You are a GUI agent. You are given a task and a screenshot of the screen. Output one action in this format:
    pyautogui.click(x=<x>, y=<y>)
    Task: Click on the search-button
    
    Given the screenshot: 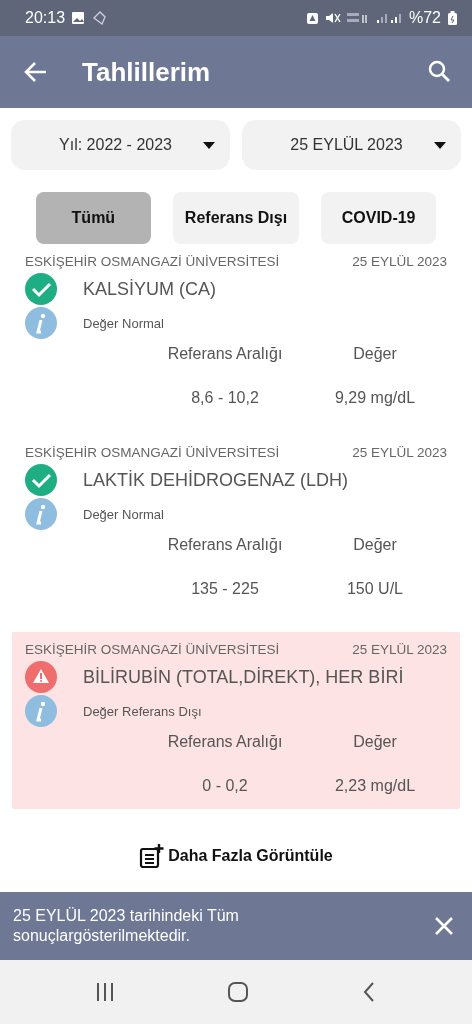 What is the action you would take?
    pyautogui.click(x=440, y=72)
    